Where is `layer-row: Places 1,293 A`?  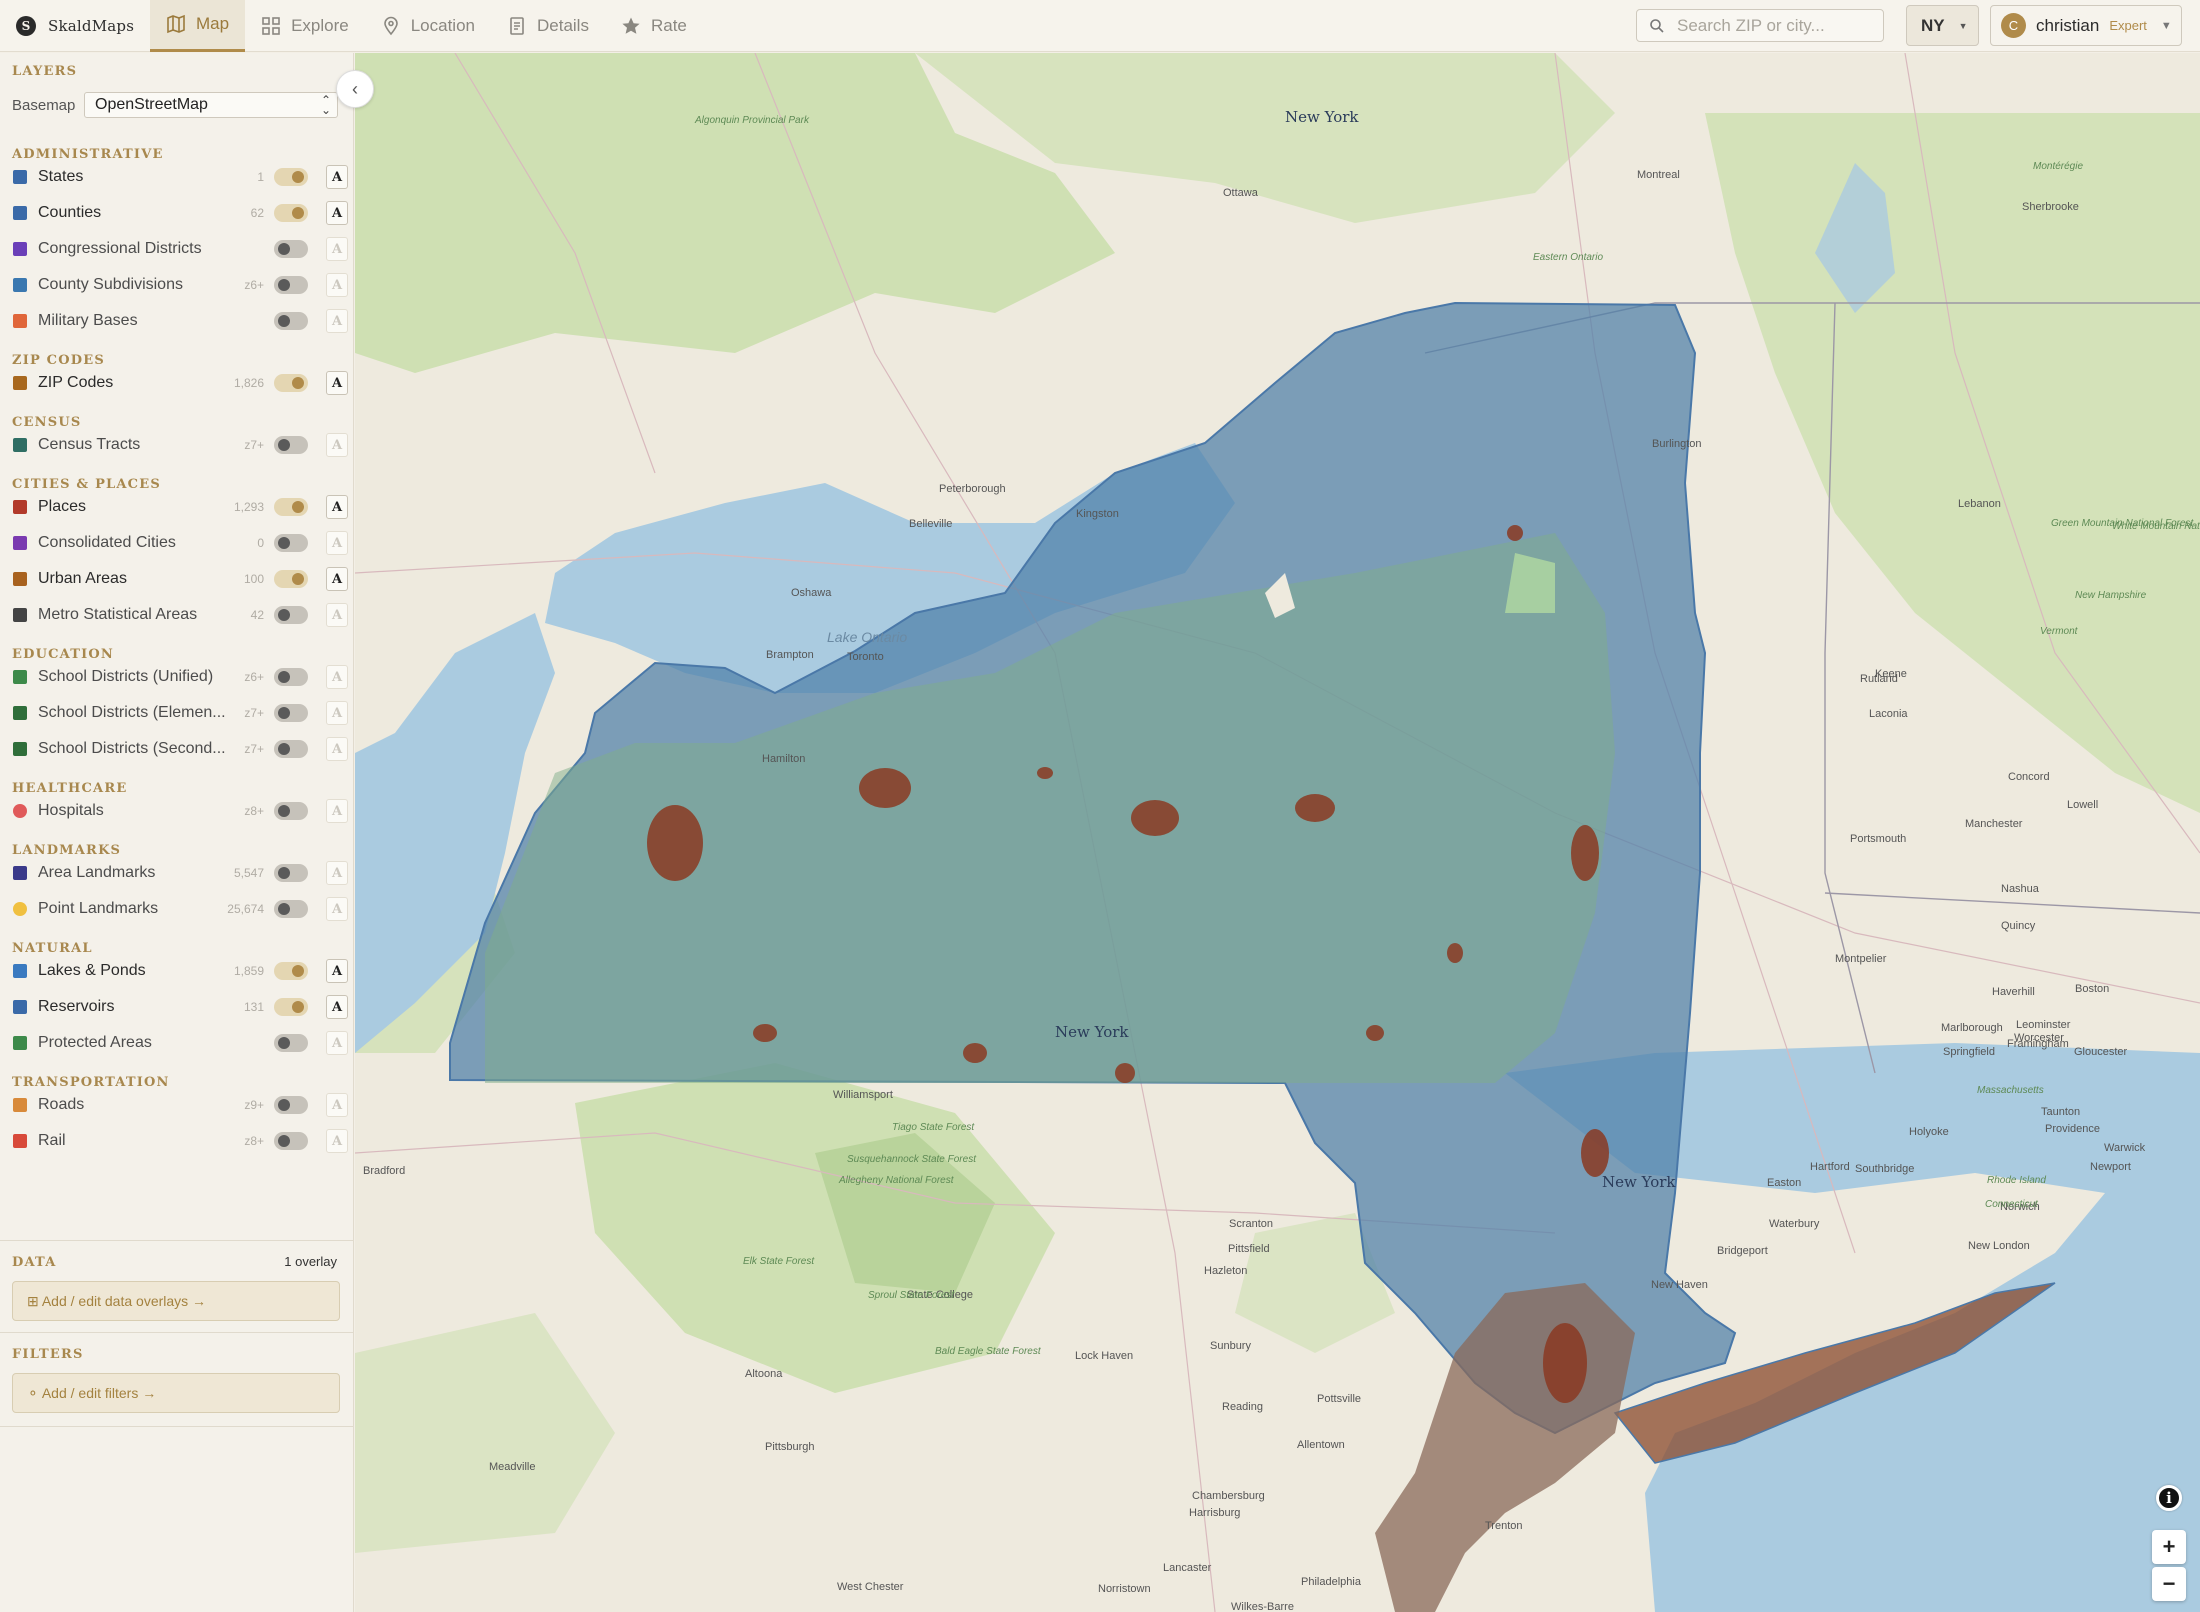 layer-row: Places 1,293 A is located at coordinates (177, 507).